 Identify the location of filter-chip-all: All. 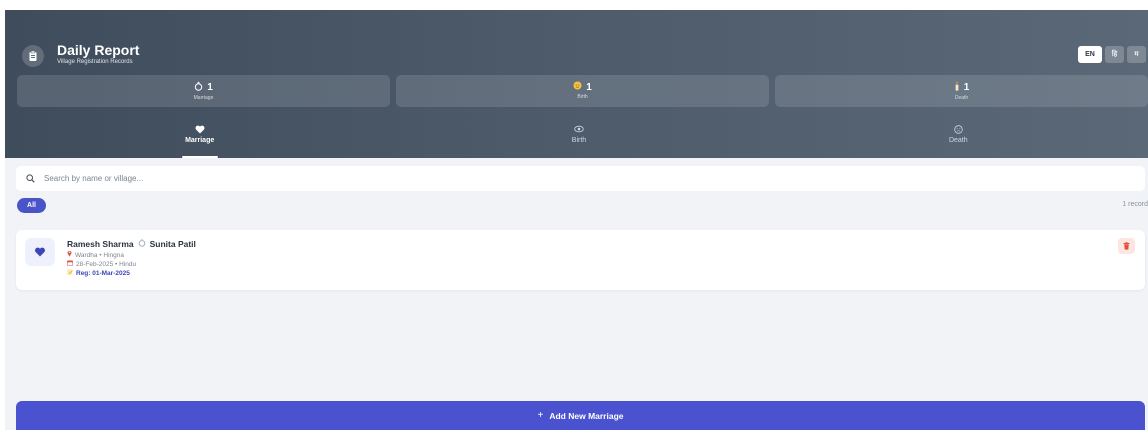
(31, 205).